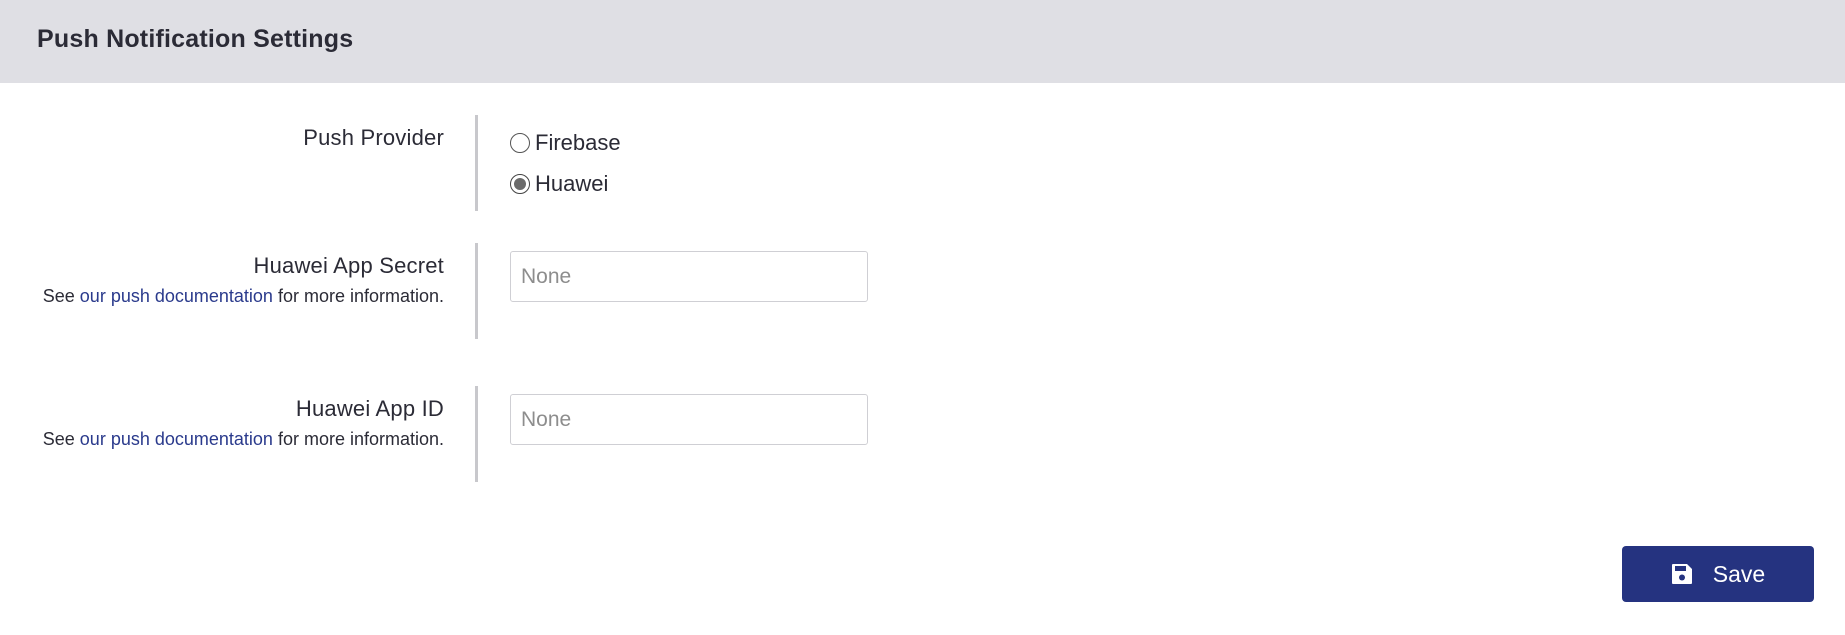  I want to click on app-secret-help-prefix: See, so click(61, 296).